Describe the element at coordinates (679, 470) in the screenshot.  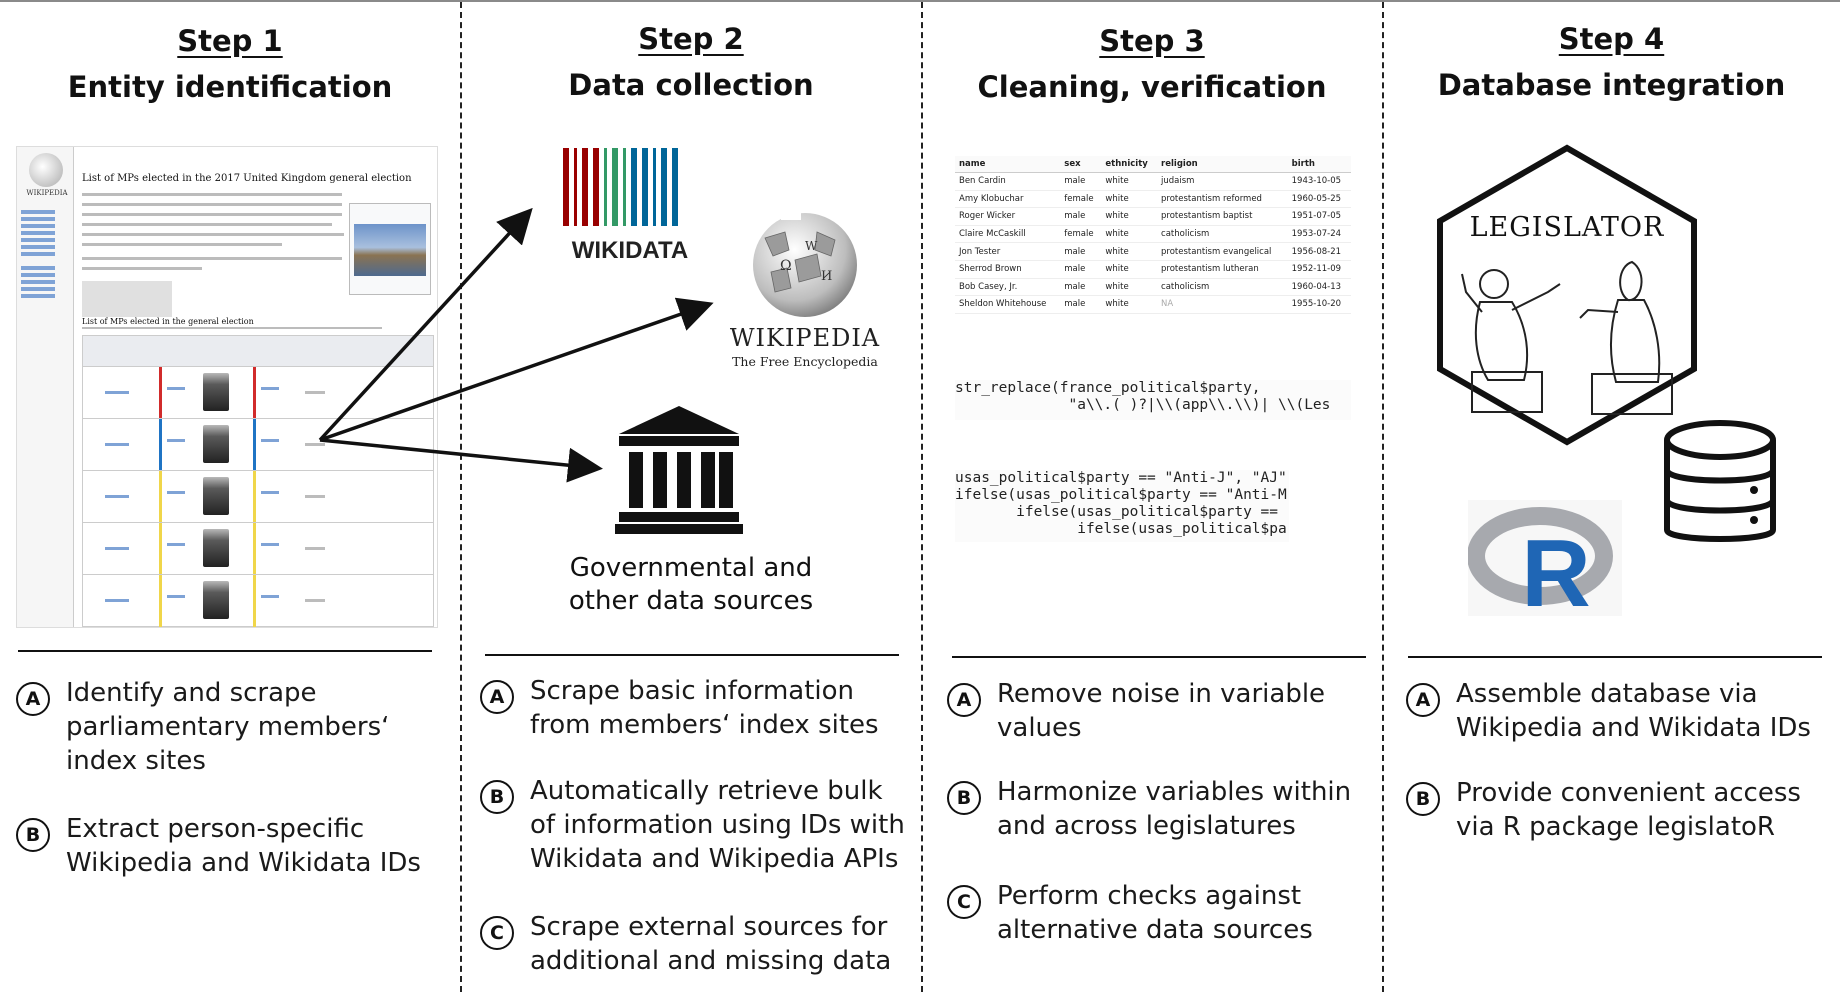
I see `government-building-icon` at that location.